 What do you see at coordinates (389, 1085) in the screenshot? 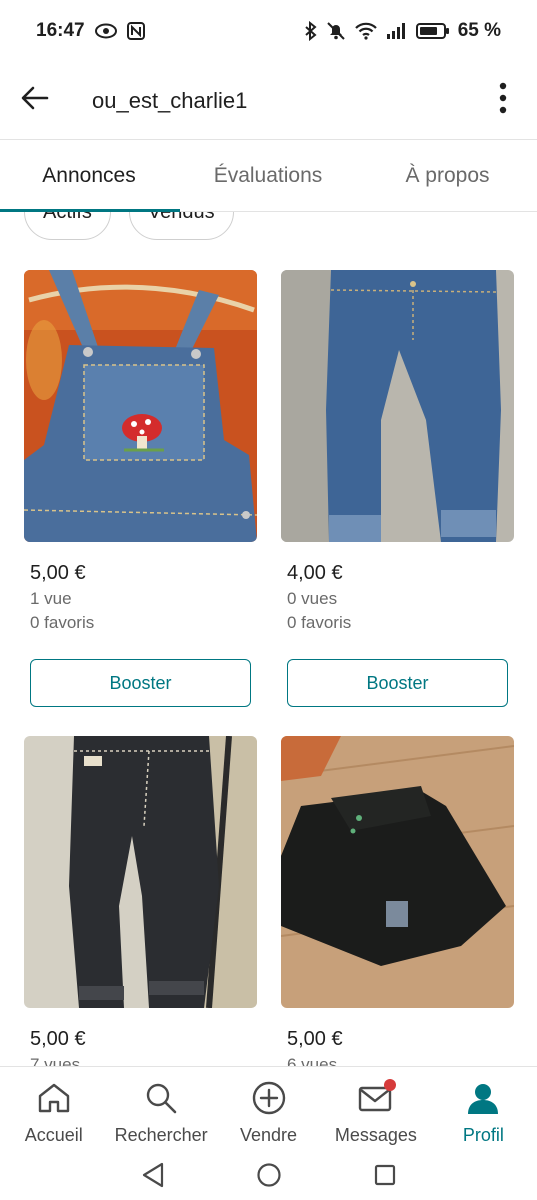
I see `unread-badge` at bounding box center [389, 1085].